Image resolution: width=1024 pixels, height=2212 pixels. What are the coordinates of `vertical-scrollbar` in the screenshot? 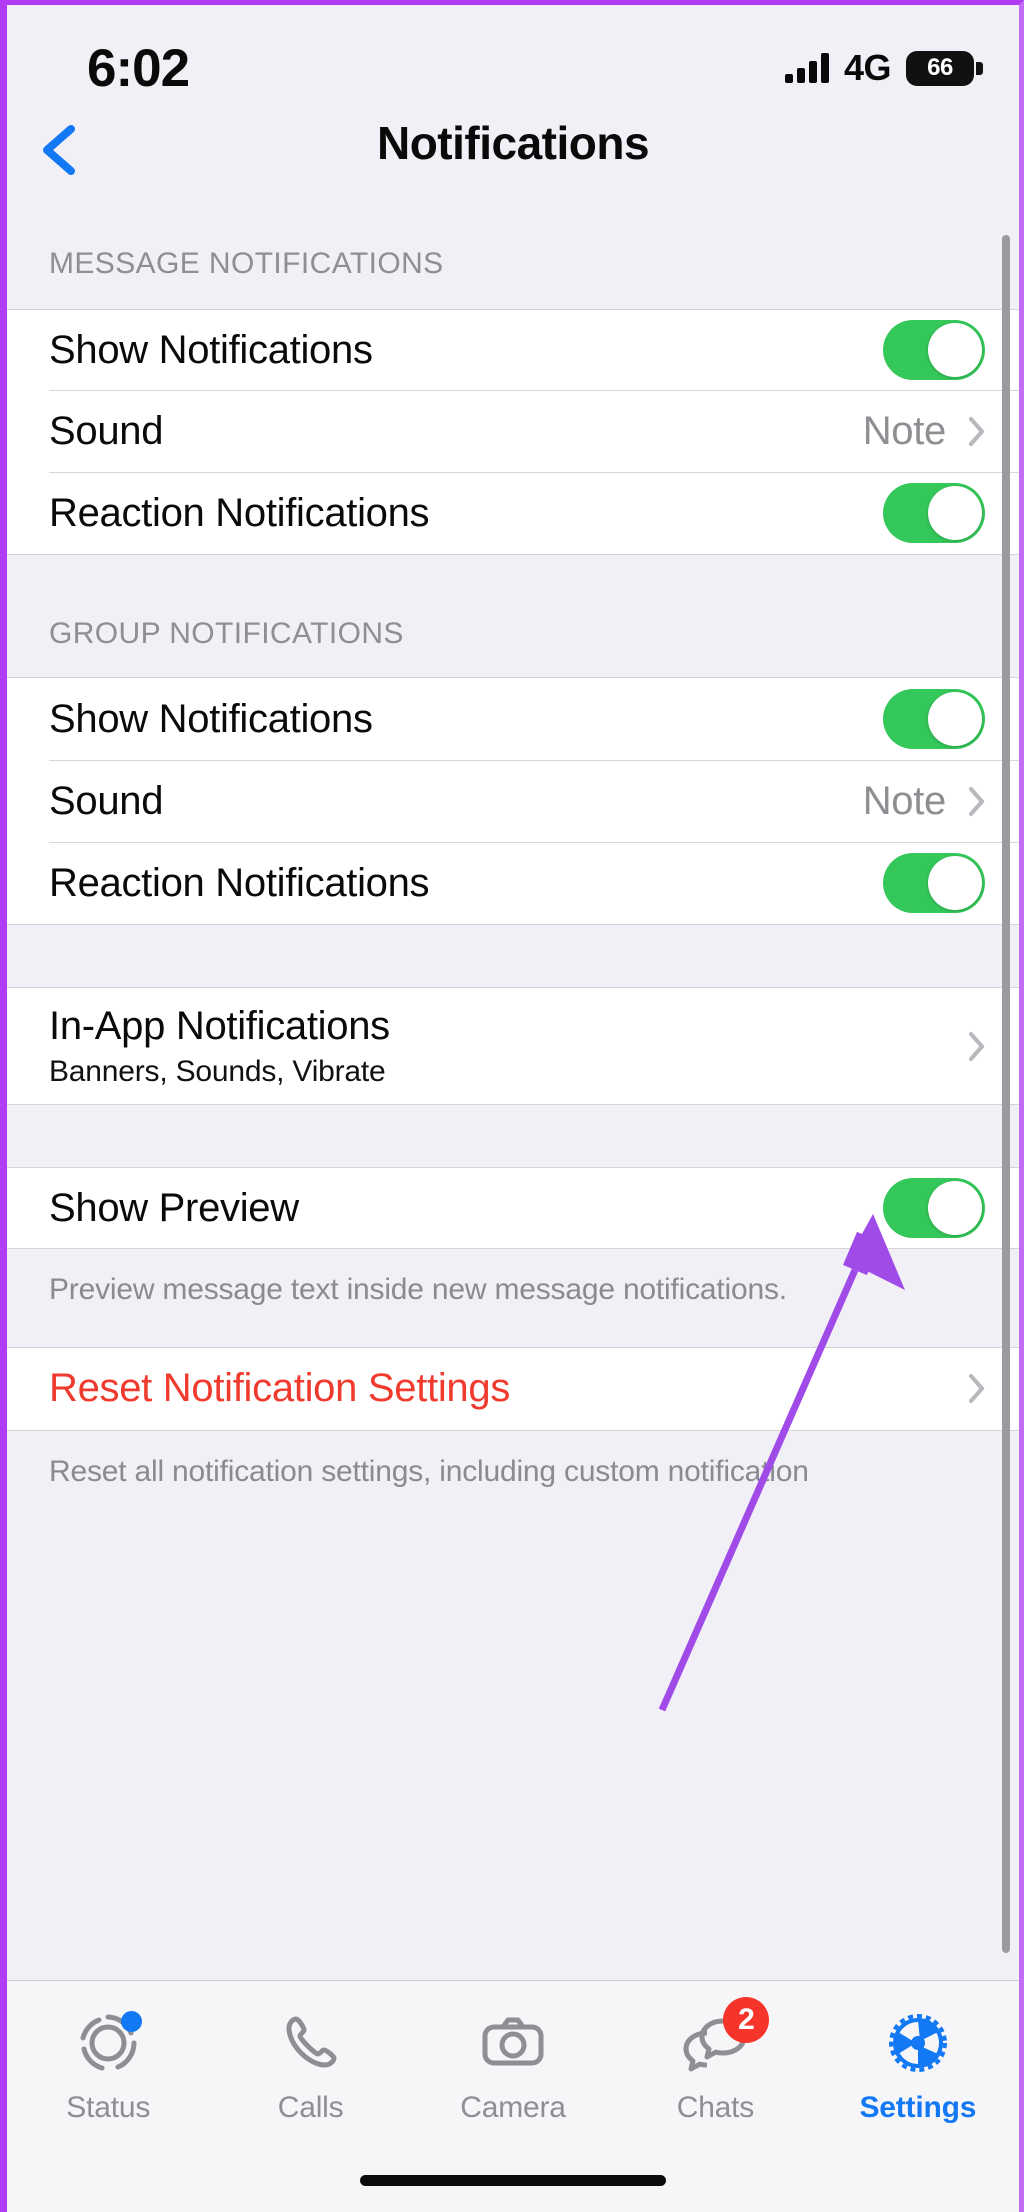 It's located at (1006, 1094).